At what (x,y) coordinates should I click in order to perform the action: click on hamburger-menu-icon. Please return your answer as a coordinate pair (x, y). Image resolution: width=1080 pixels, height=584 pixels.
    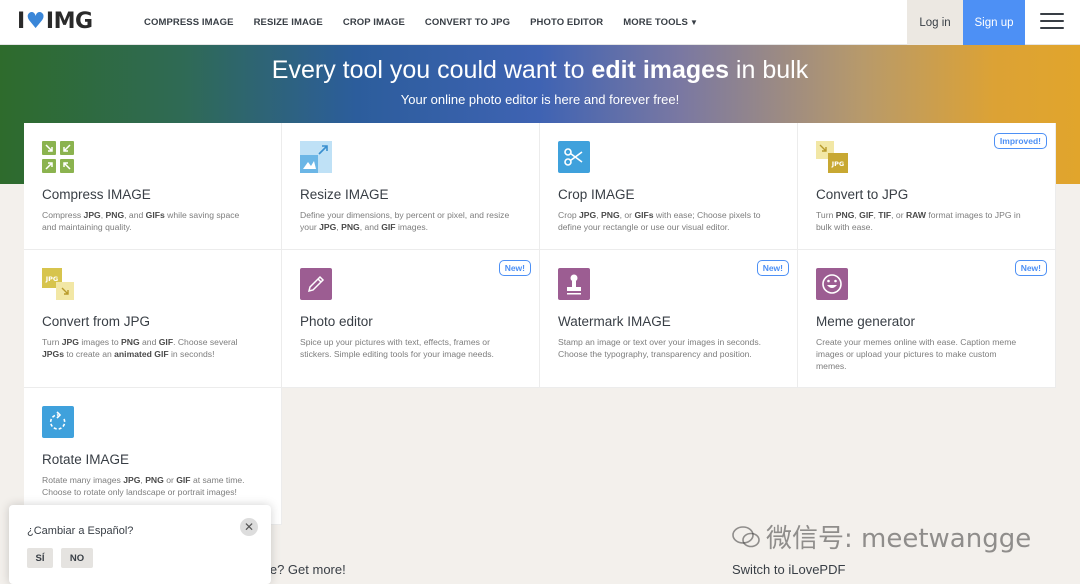
    Looking at the image, I should click on (1052, 23).